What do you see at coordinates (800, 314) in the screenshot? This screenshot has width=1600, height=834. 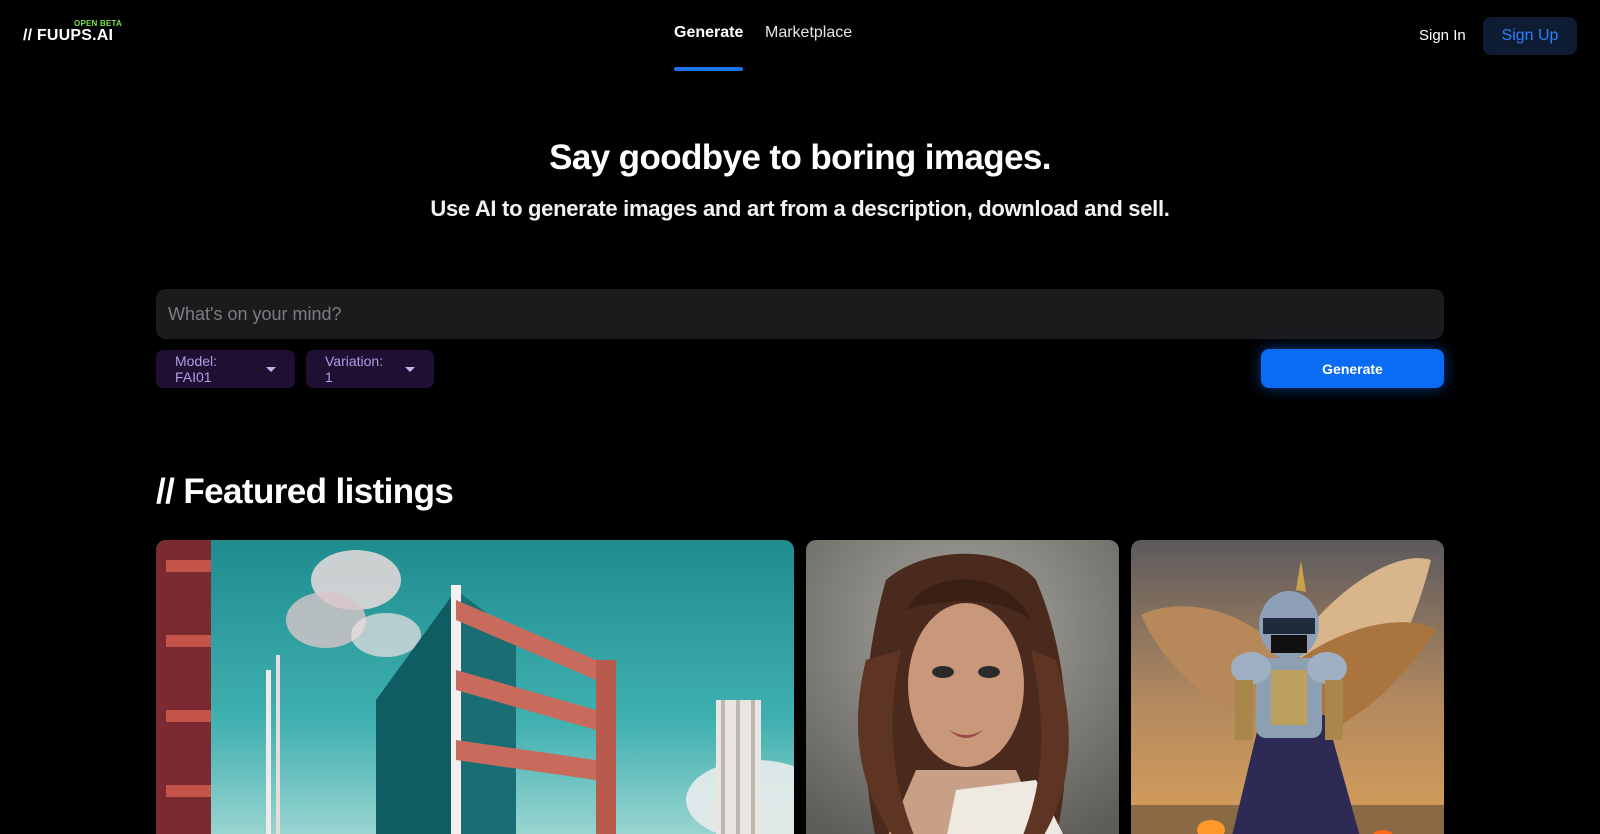 I see `prompt-input` at bounding box center [800, 314].